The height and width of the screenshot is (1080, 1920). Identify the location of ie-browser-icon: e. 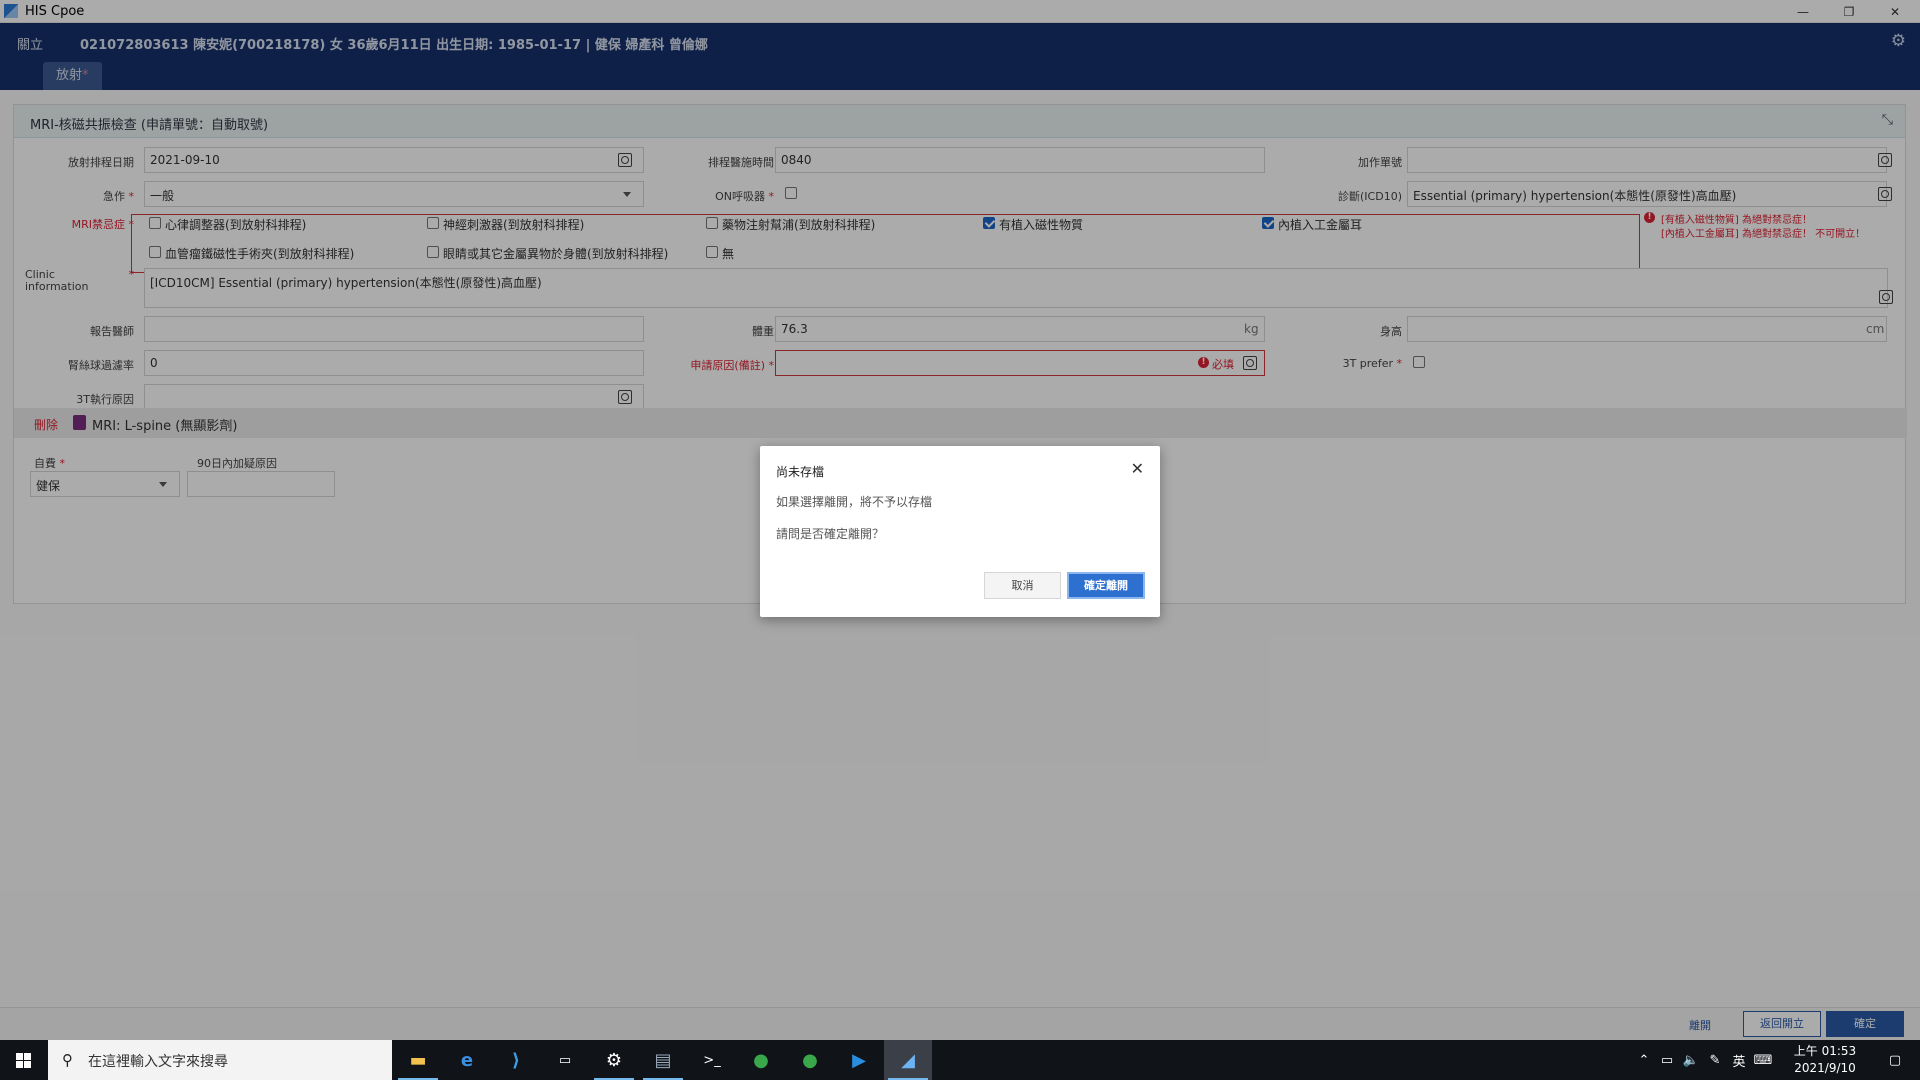
(467, 1060).